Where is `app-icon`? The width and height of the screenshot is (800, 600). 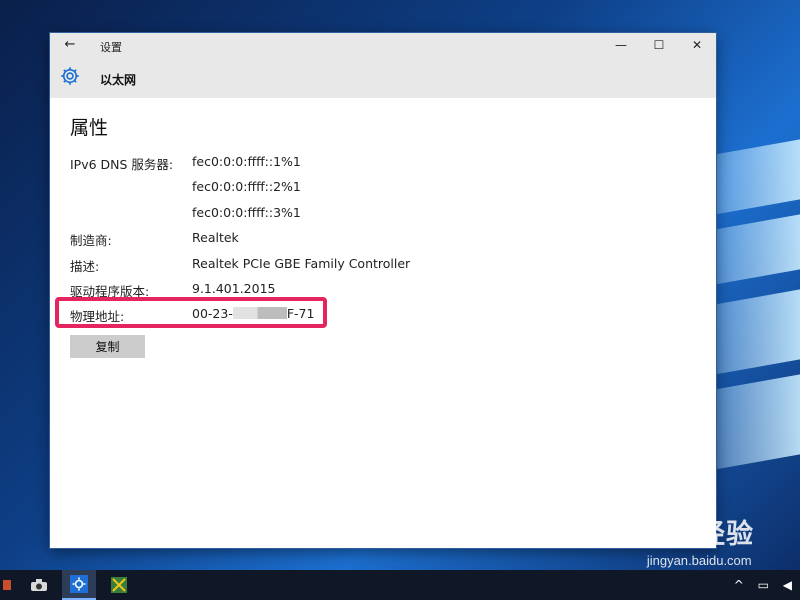
app-icon is located at coordinates (7, 585).